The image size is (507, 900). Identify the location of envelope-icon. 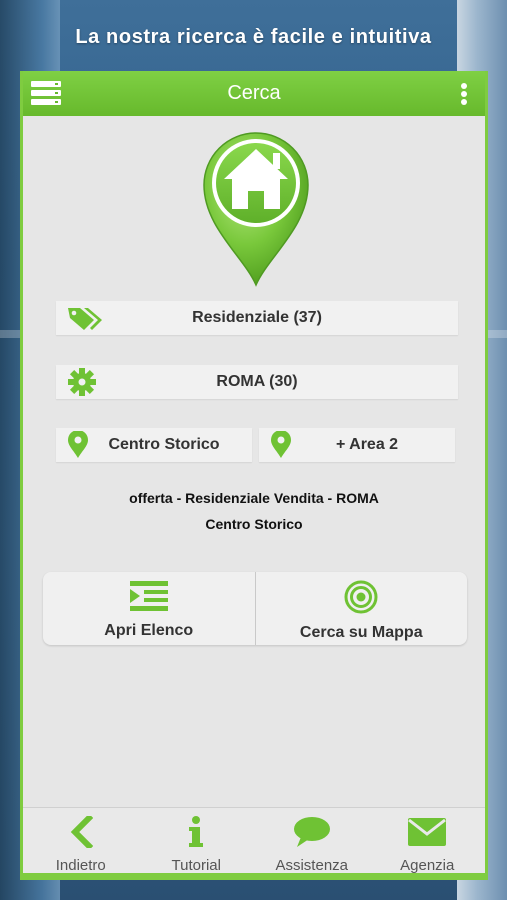
(427, 832).